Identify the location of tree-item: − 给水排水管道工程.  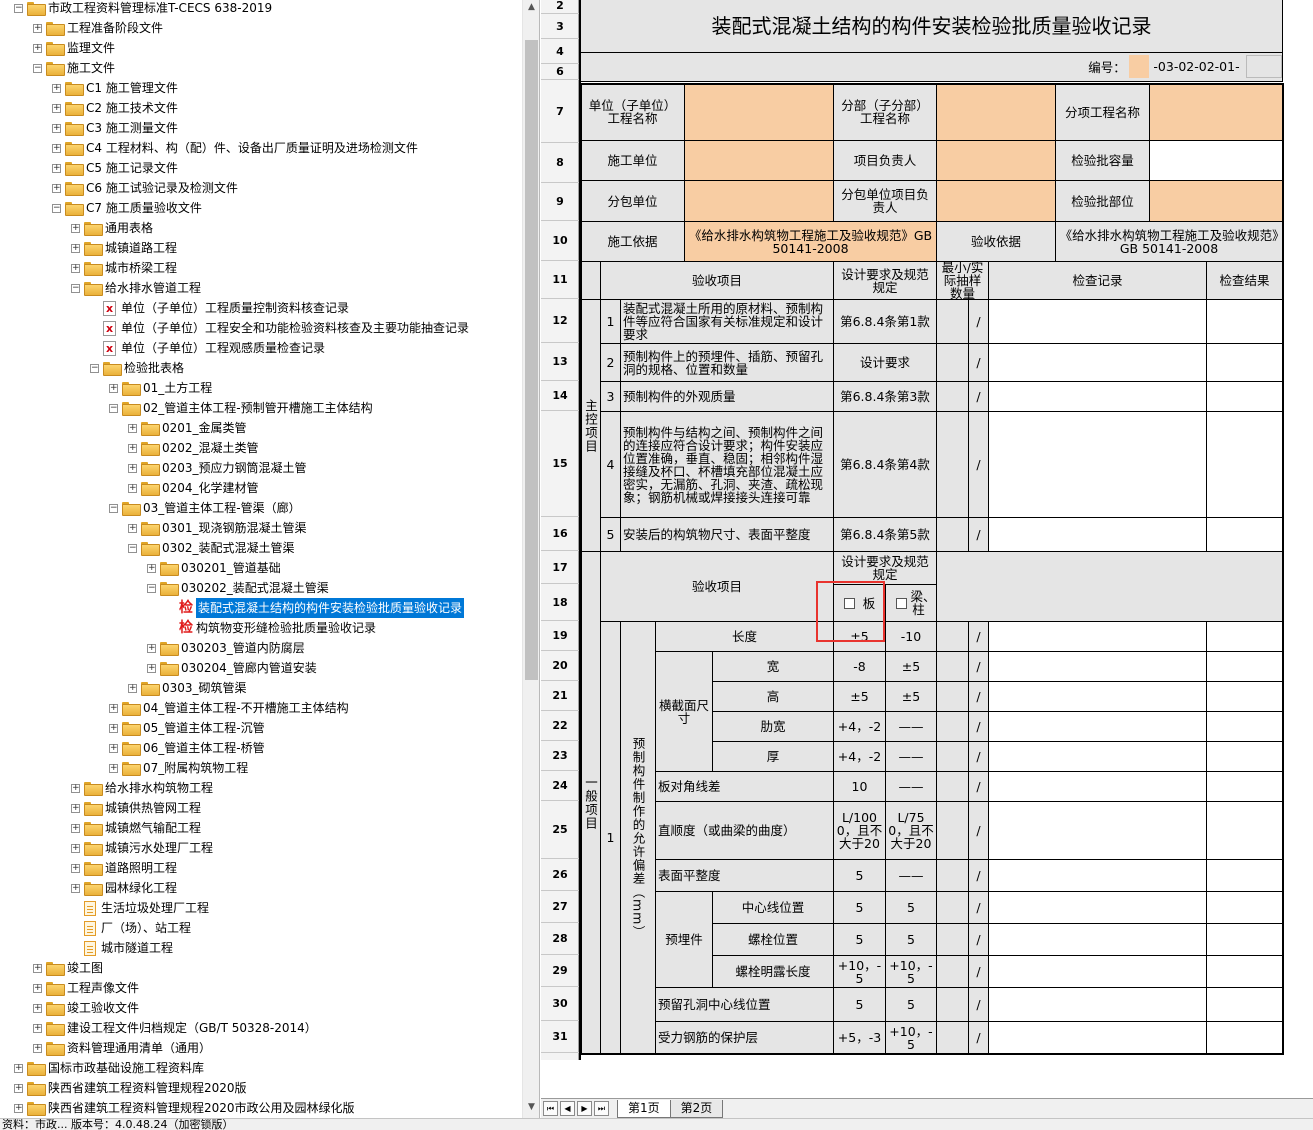
(136, 288).